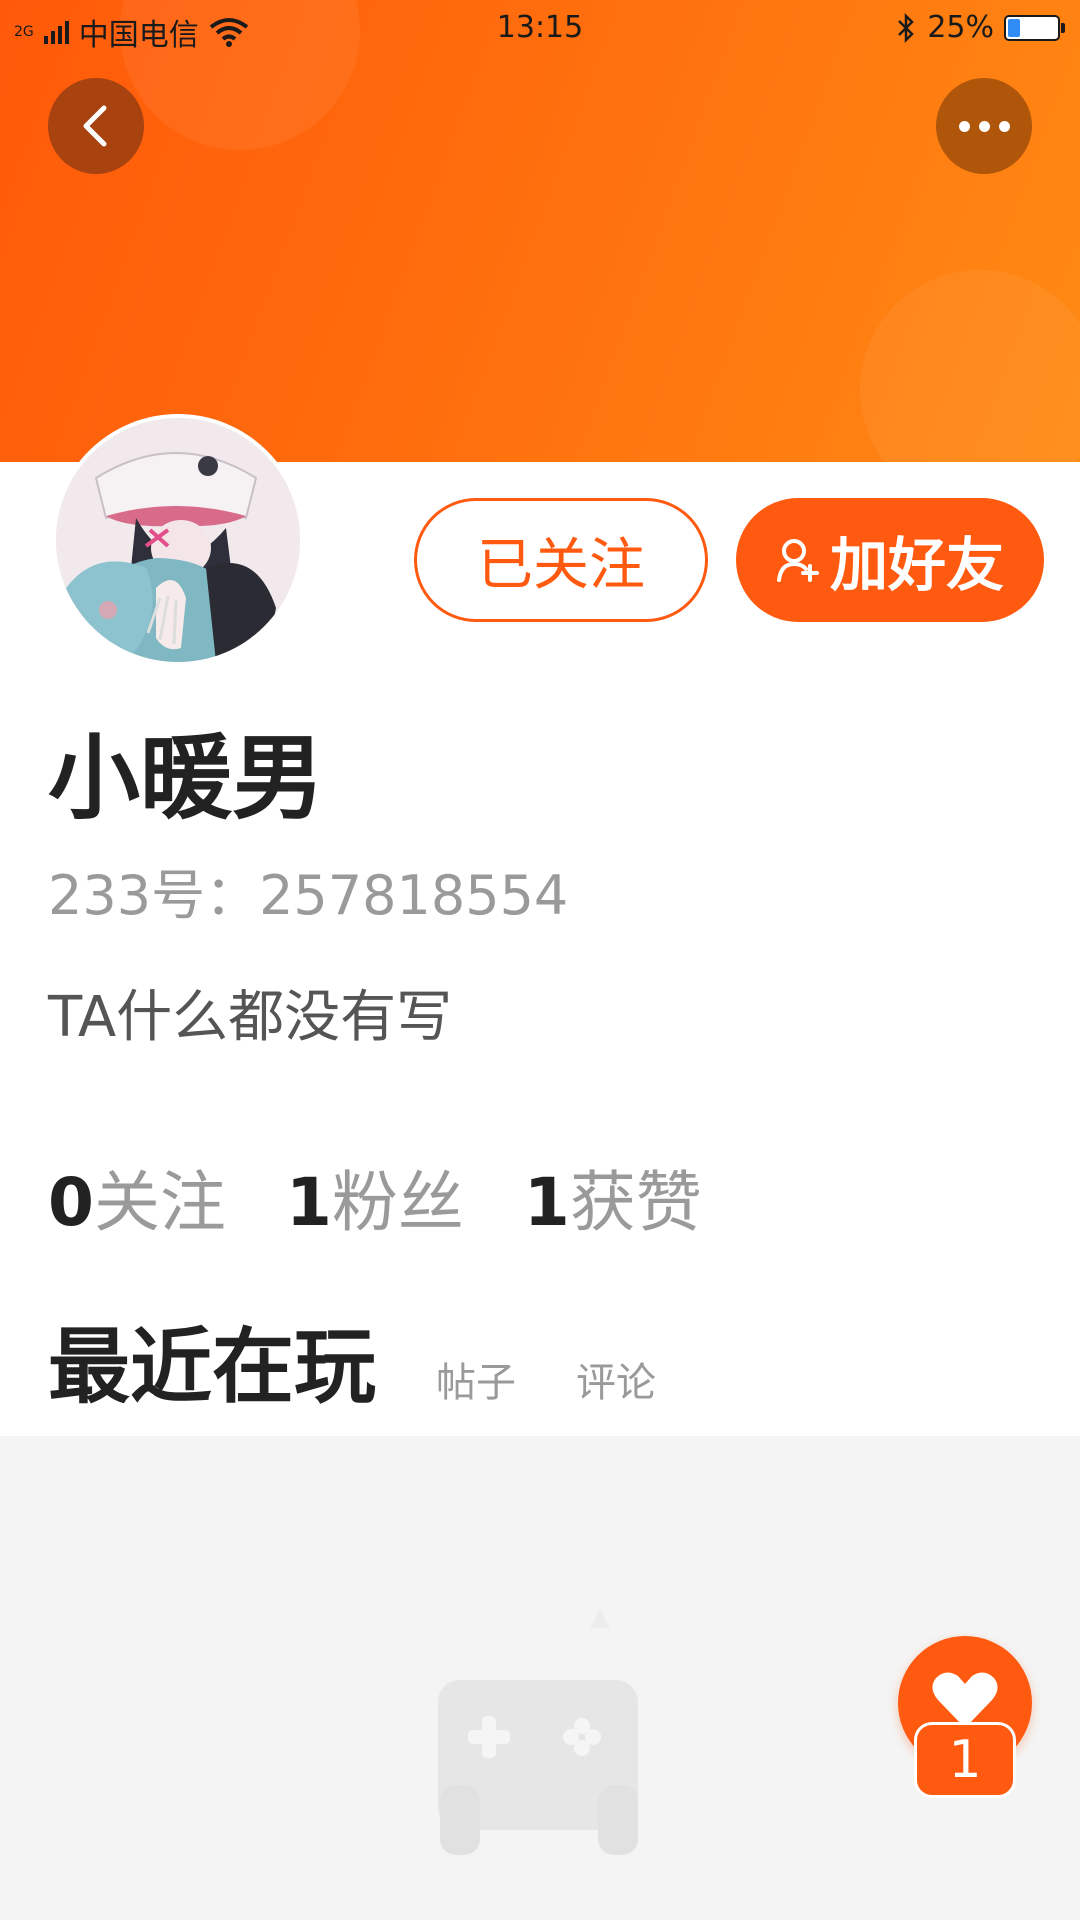  Describe the element at coordinates (561, 565) in the screenshot. I see `followed-label: 已关注` at that location.